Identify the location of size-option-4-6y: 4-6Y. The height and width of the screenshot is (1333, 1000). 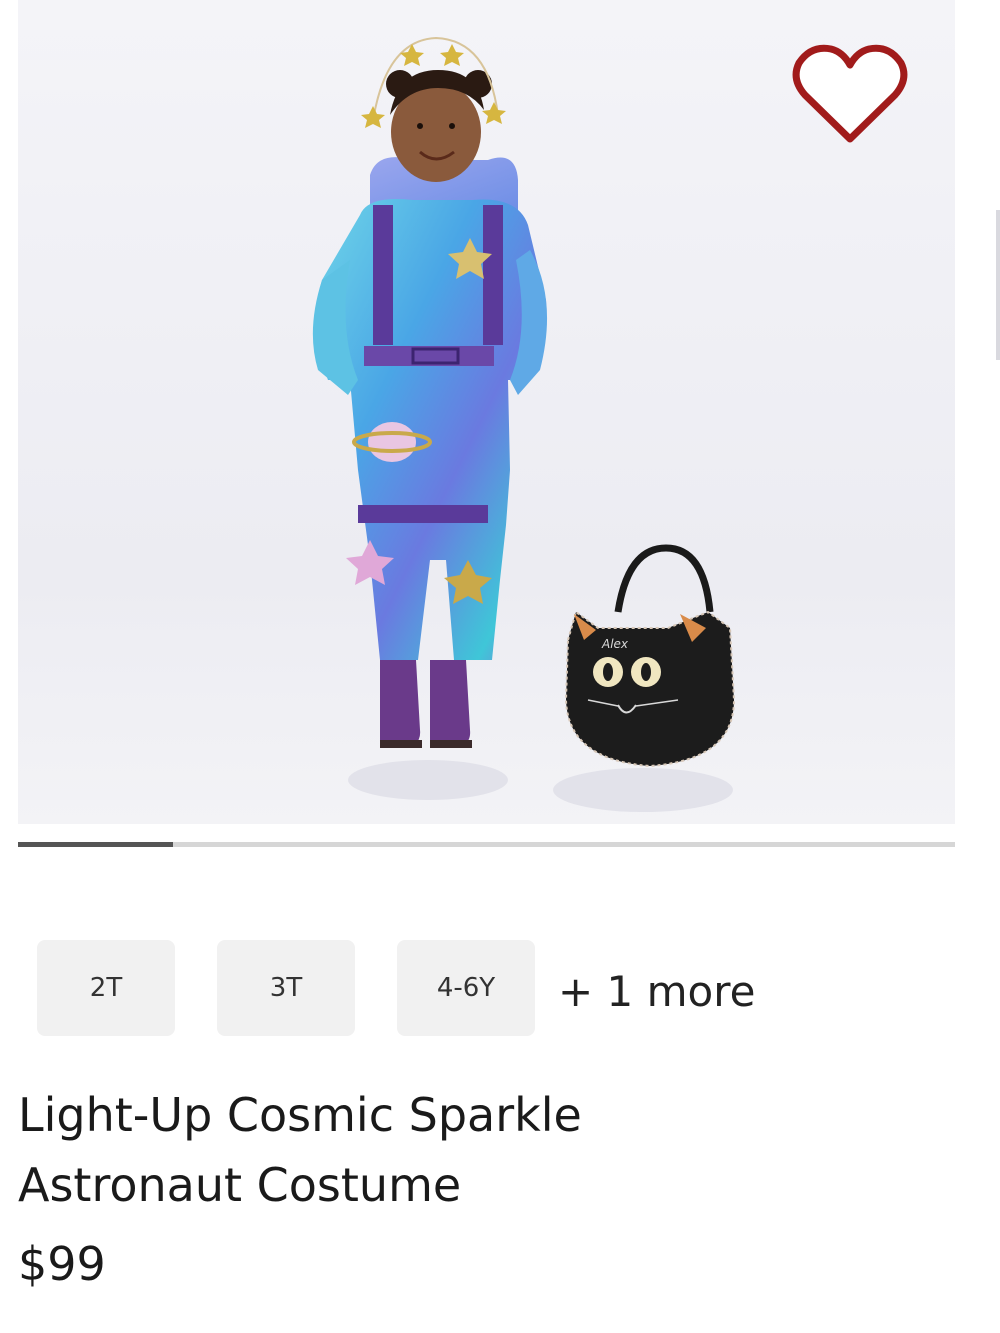
(466, 988).